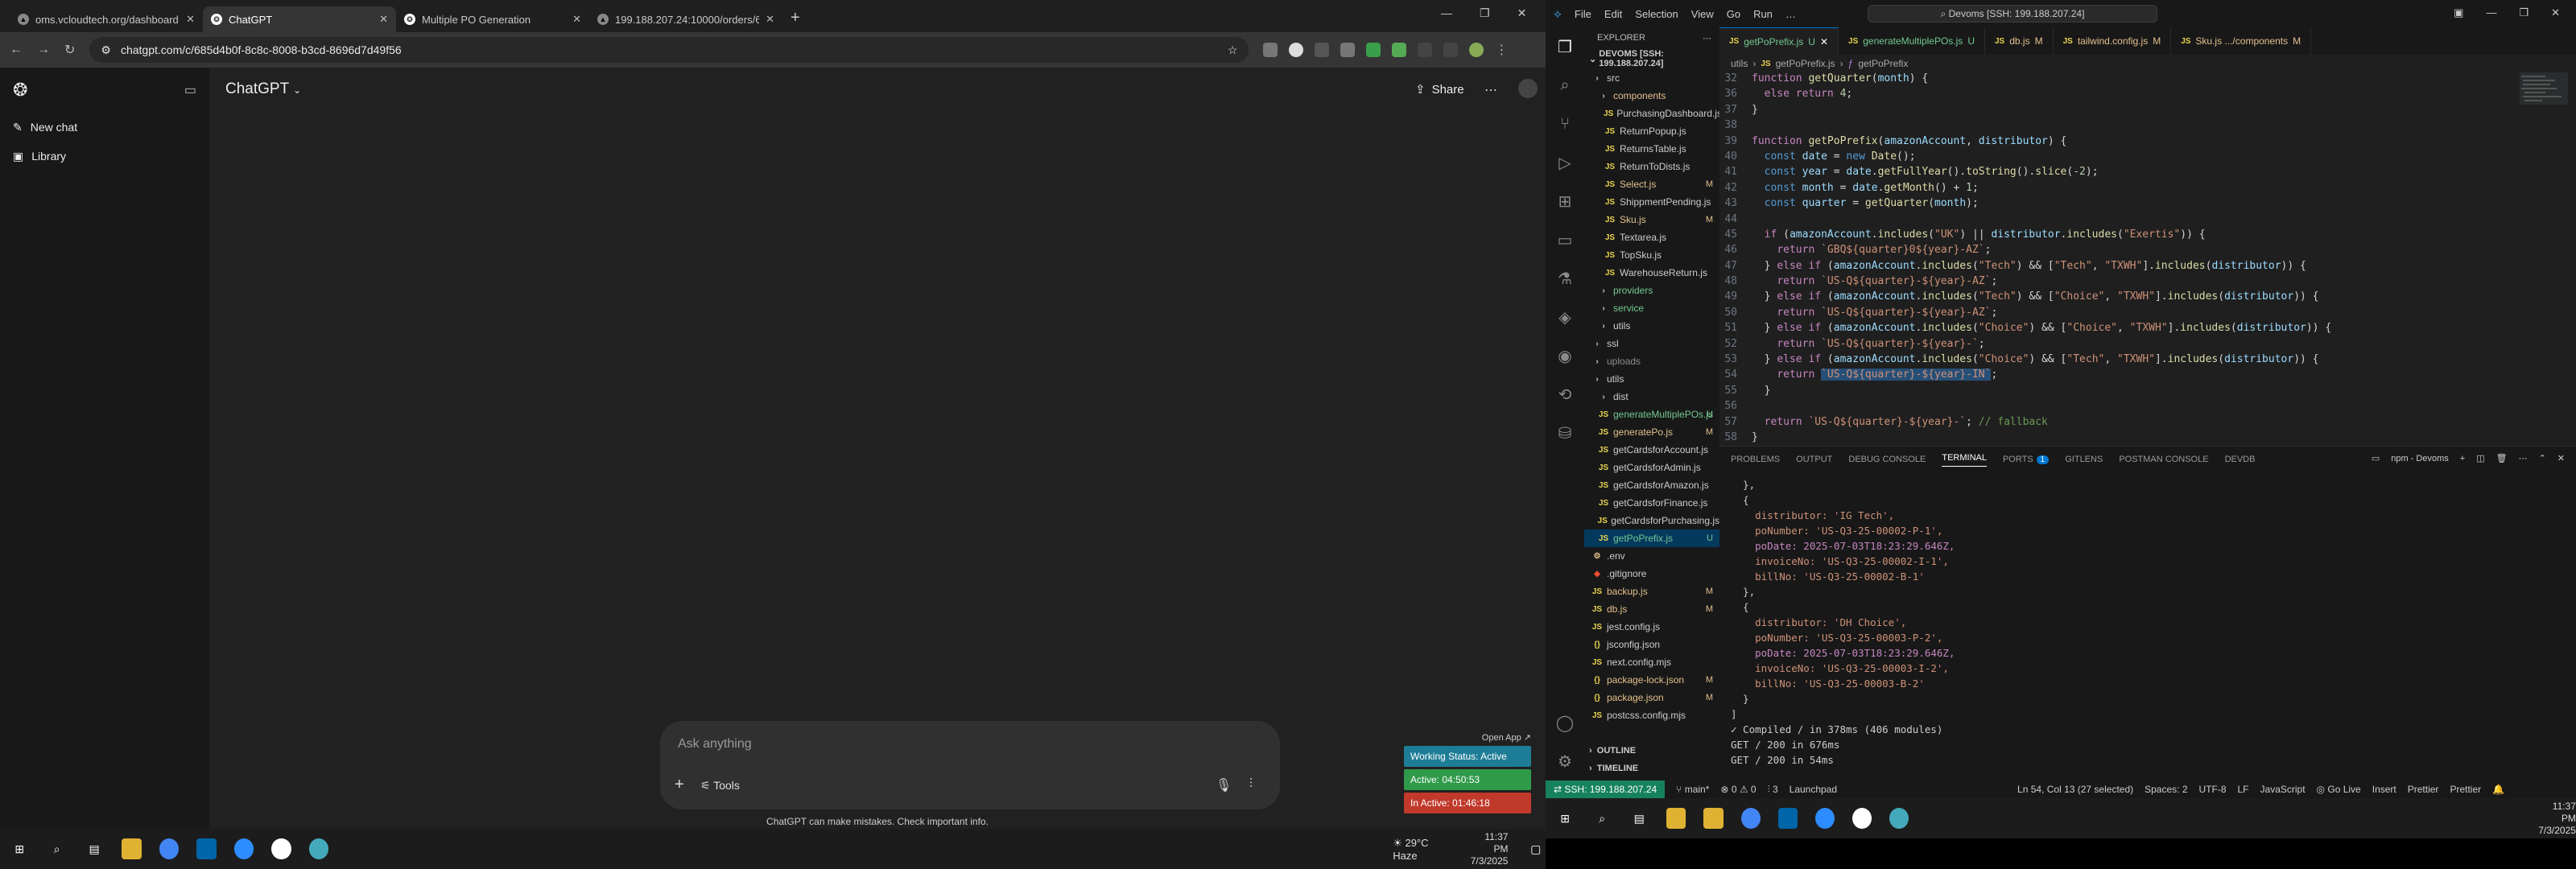 Image resolution: width=2576 pixels, height=869 pixels. I want to click on menu-selection: Selection, so click(1656, 14).